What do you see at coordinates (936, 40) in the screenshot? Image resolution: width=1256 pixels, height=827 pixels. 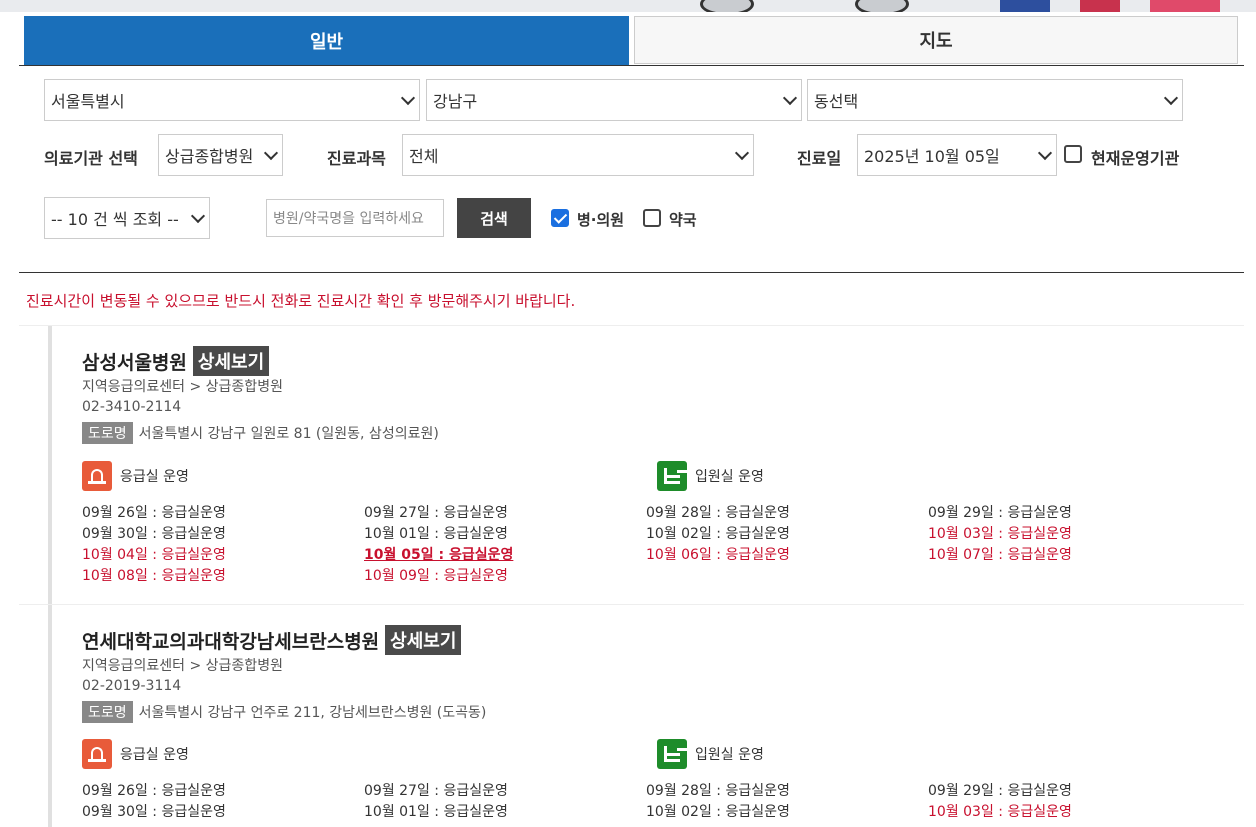 I see `tab-map: 지도` at bounding box center [936, 40].